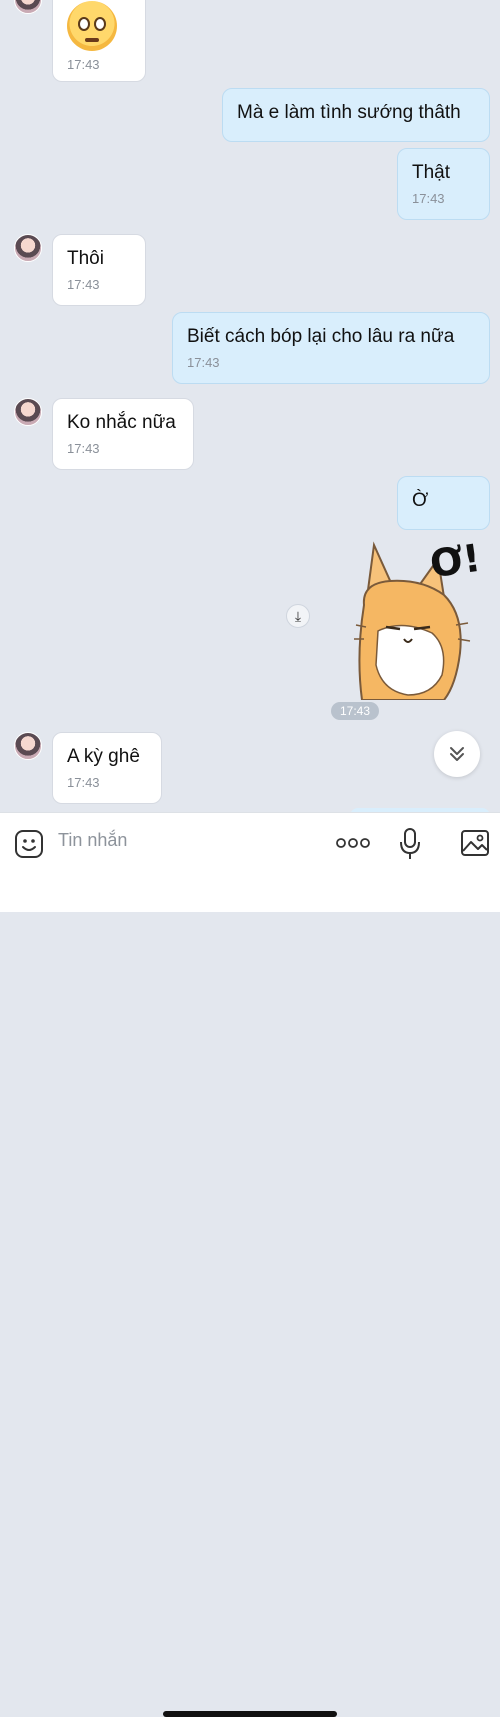  I want to click on message-bubble-incoming: 17:43, so click(99, 41).